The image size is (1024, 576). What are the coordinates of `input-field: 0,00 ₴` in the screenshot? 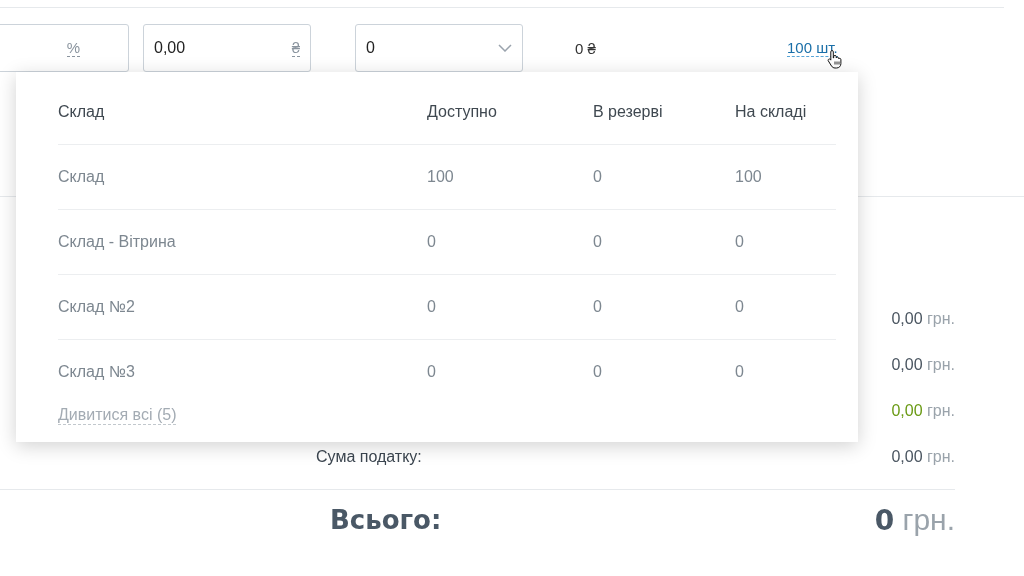 It's located at (227, 48).